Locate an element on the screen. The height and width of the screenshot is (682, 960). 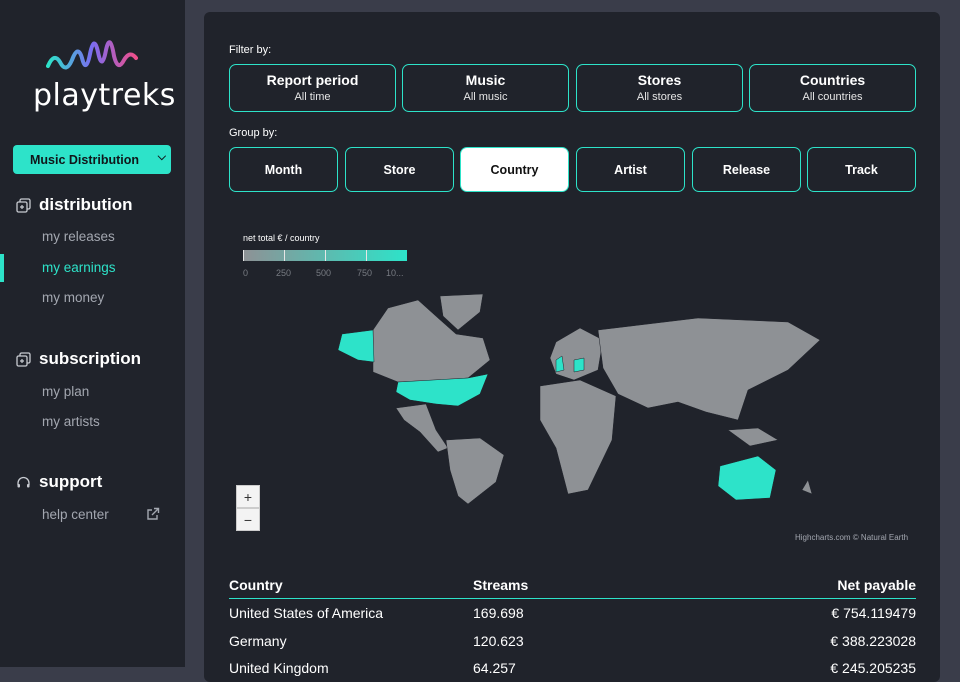
filter-value: All time is located at coordinates (312, 97).